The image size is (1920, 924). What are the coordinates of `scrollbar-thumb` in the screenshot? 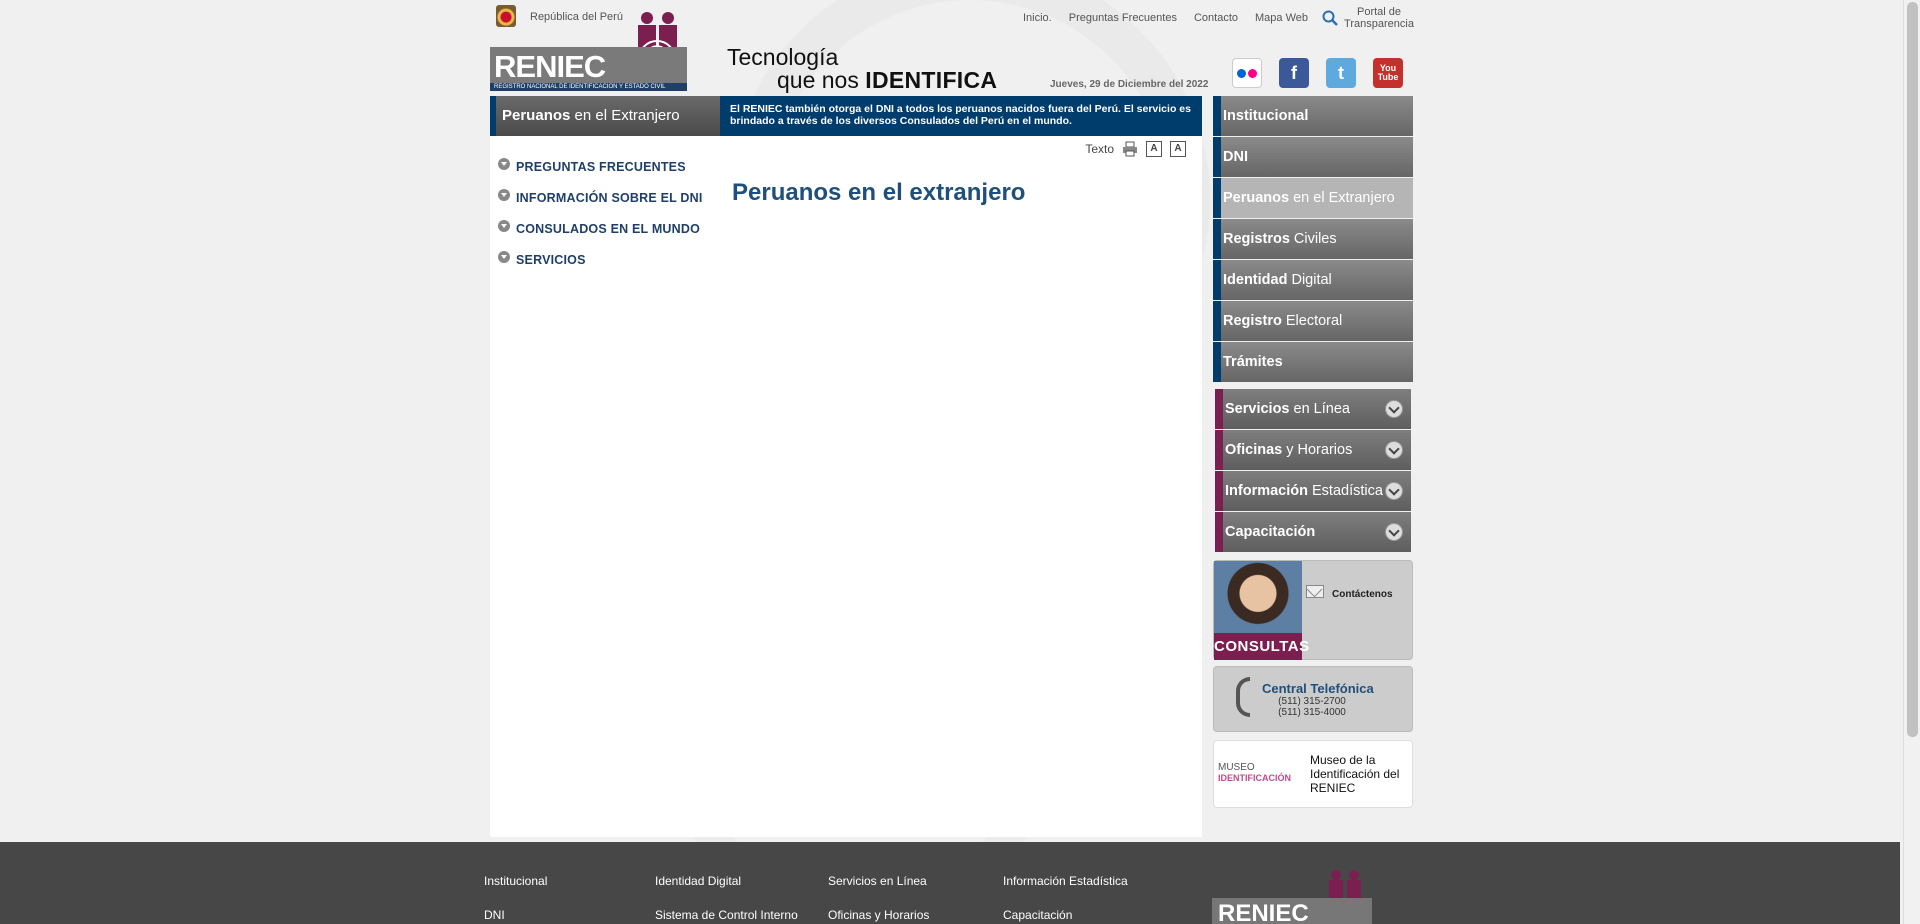 It's located at (1912, 369).